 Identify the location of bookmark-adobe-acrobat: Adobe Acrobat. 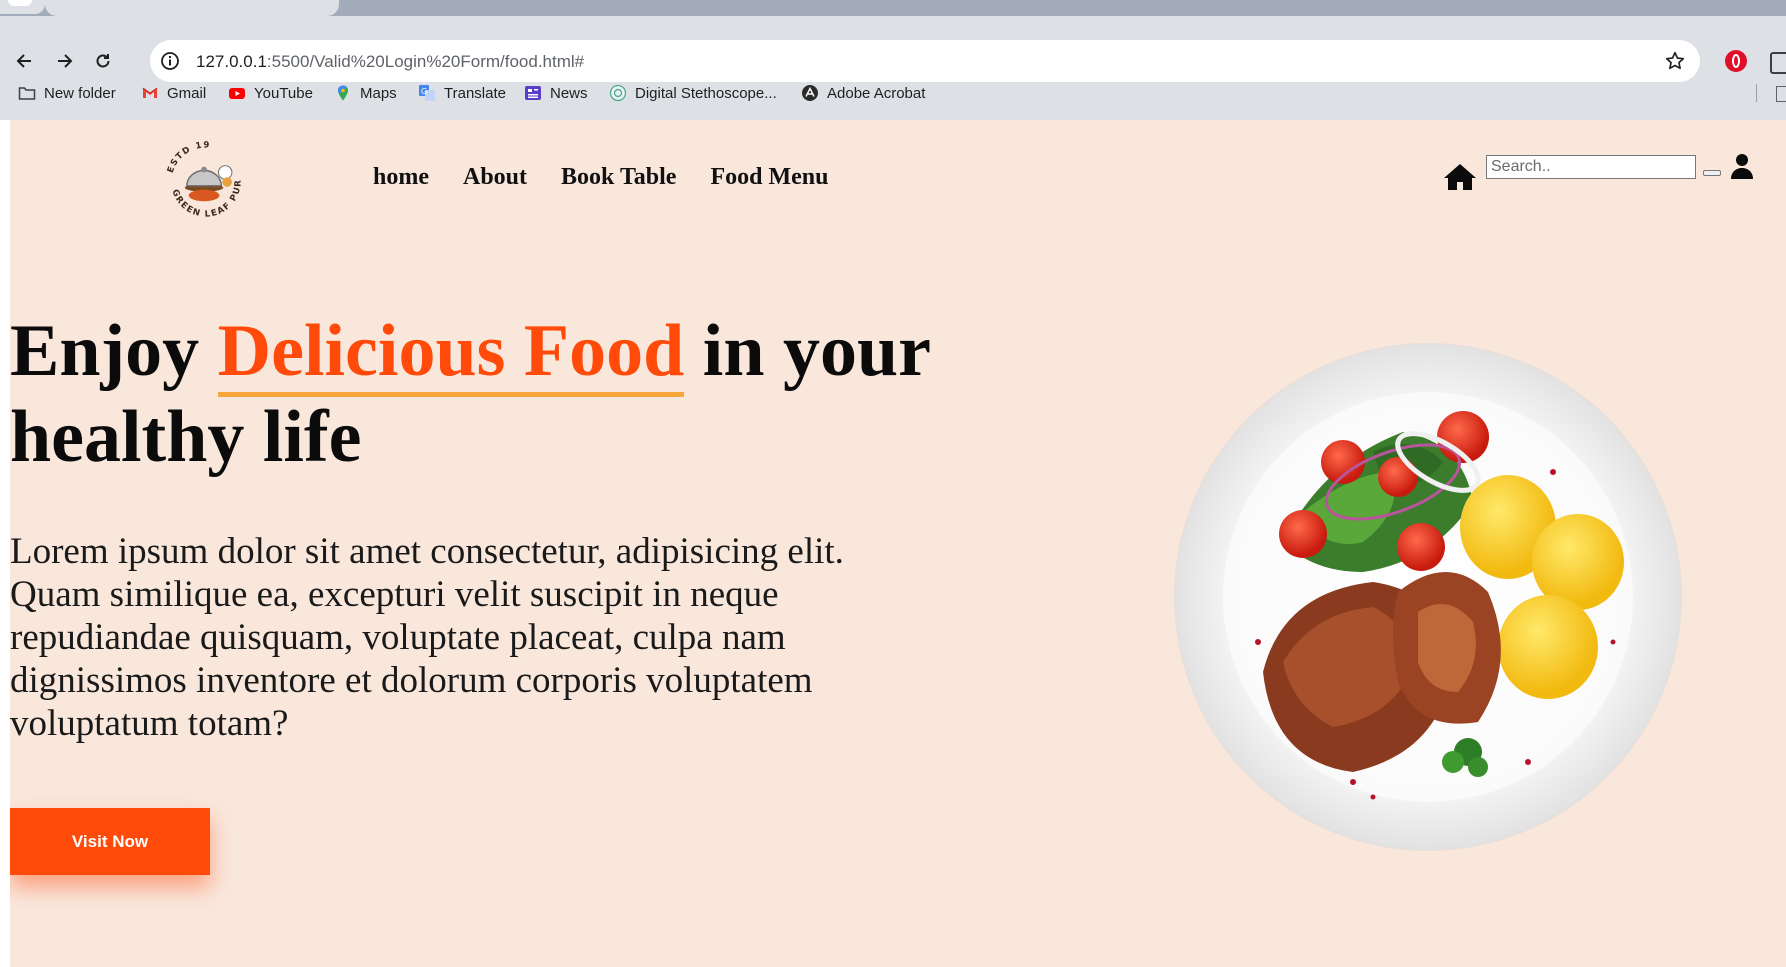
(863, 93).